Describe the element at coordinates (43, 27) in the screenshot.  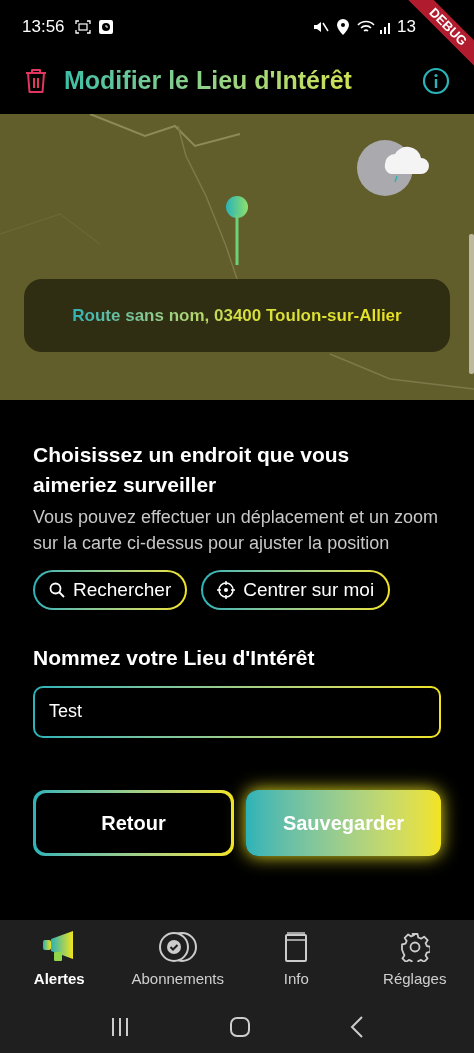
I see `status-time: 13:56` at that location.